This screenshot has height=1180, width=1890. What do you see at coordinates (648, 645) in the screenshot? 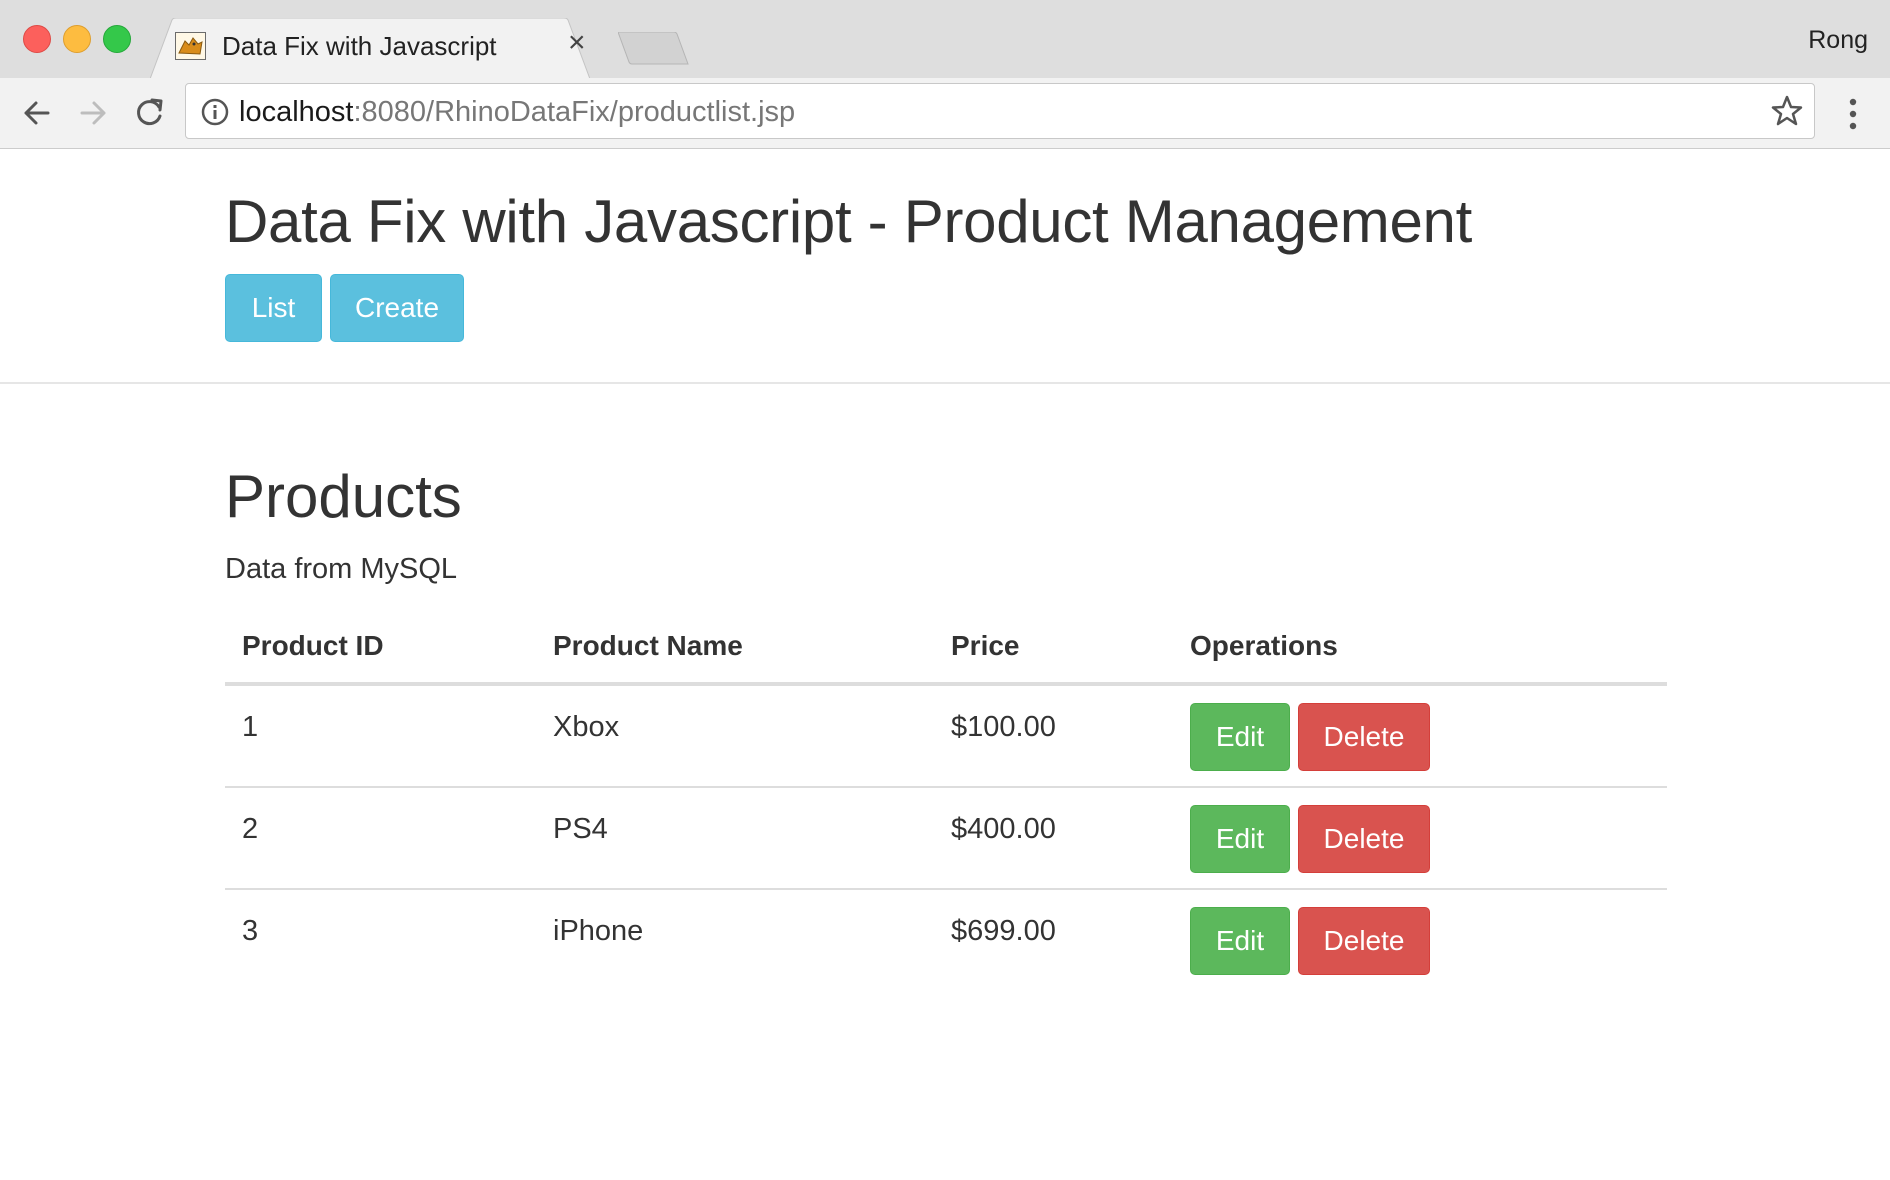
I see `column-header-product-name: Product Name` at bounding box center [648, 645].